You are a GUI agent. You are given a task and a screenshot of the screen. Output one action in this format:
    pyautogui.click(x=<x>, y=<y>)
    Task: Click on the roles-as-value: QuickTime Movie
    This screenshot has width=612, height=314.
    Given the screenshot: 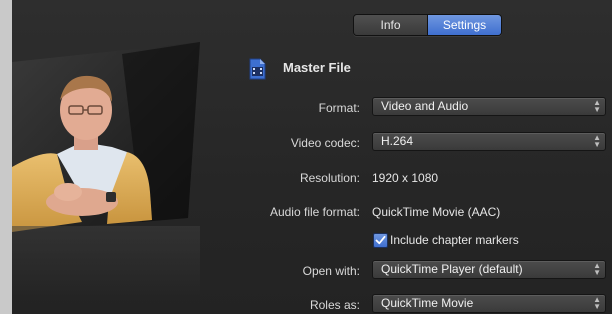 What is the action you would take?
    pyautogui.click(x=427, y=303)
    